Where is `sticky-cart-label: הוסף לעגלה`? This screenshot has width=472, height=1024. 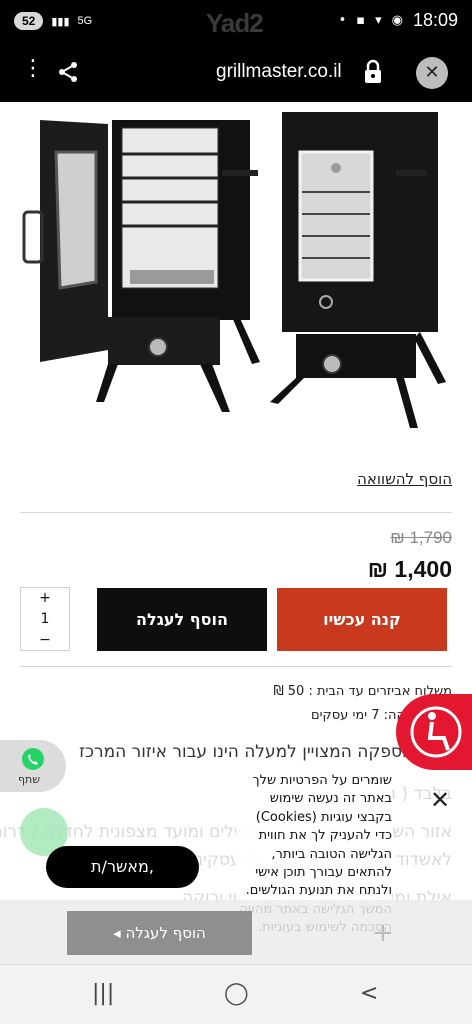
sticky-cart-label: הוסף לעגלה is located at coordinates (165, 933).